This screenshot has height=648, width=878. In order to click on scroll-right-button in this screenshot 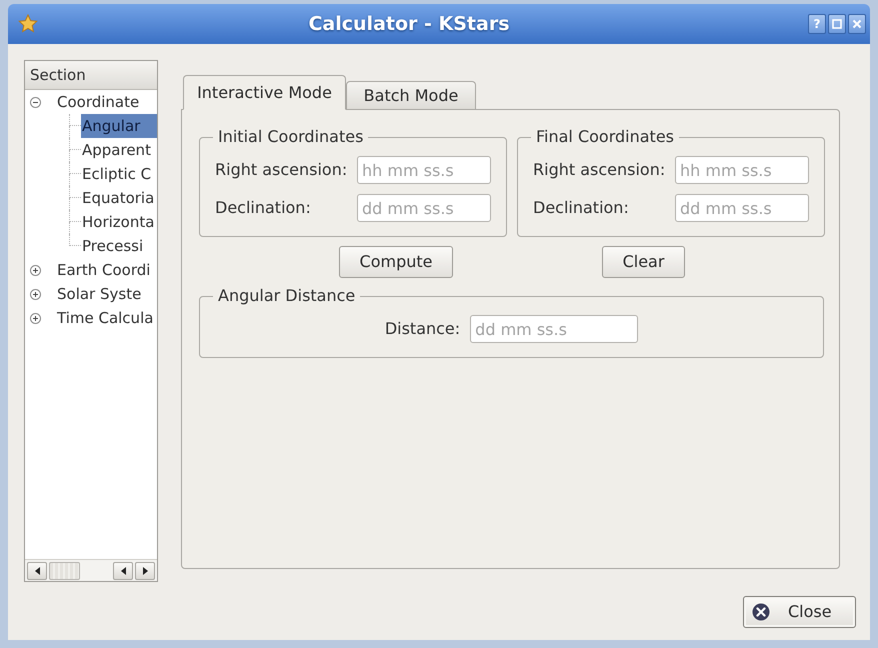, I will do `click(145, 571)`.